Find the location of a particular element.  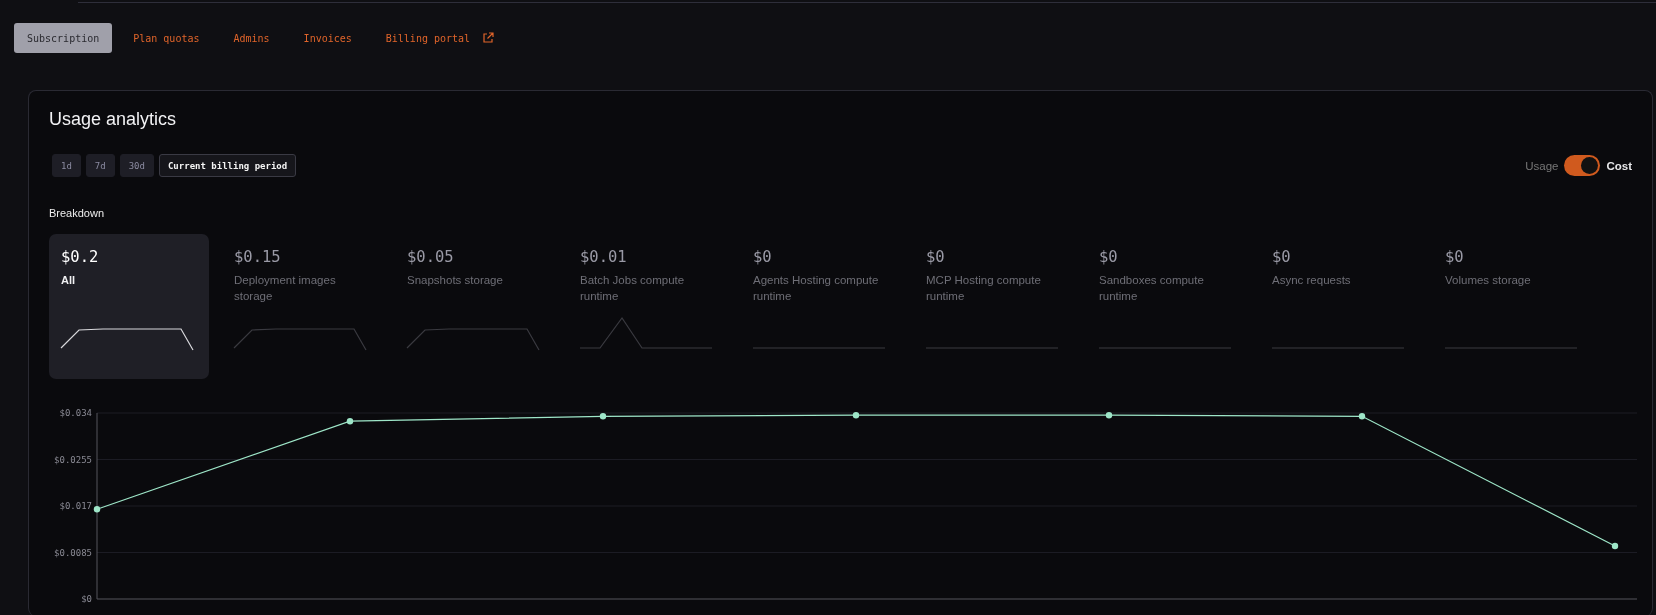

axis-tick-label: $0 is located at coordinates (86, 598).